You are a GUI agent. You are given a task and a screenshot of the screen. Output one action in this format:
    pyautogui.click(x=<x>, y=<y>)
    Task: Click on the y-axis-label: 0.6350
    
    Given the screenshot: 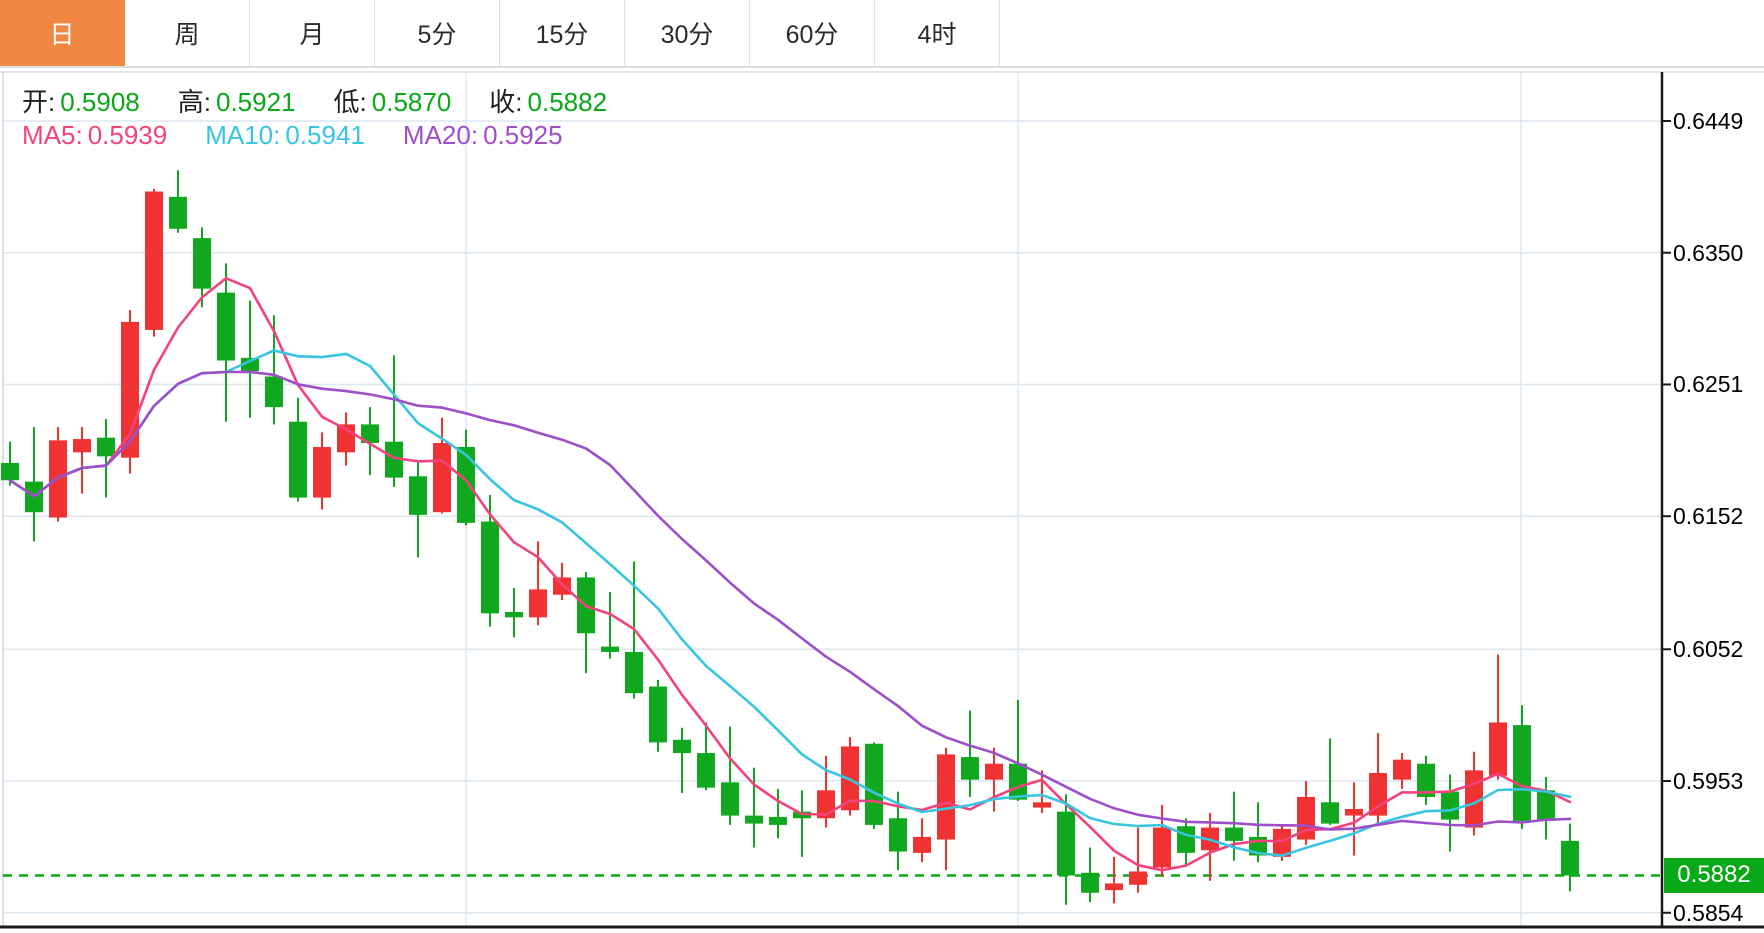 What is the action you would take?
    pyautogui.click(x=1708, y=252)
    